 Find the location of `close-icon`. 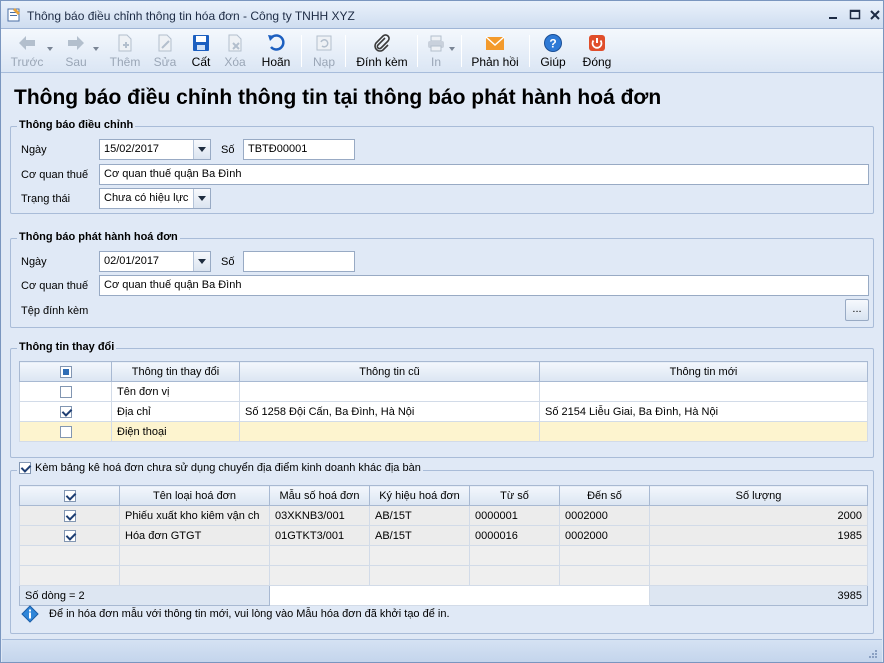

close-icon is located at coordinates (597, 43).